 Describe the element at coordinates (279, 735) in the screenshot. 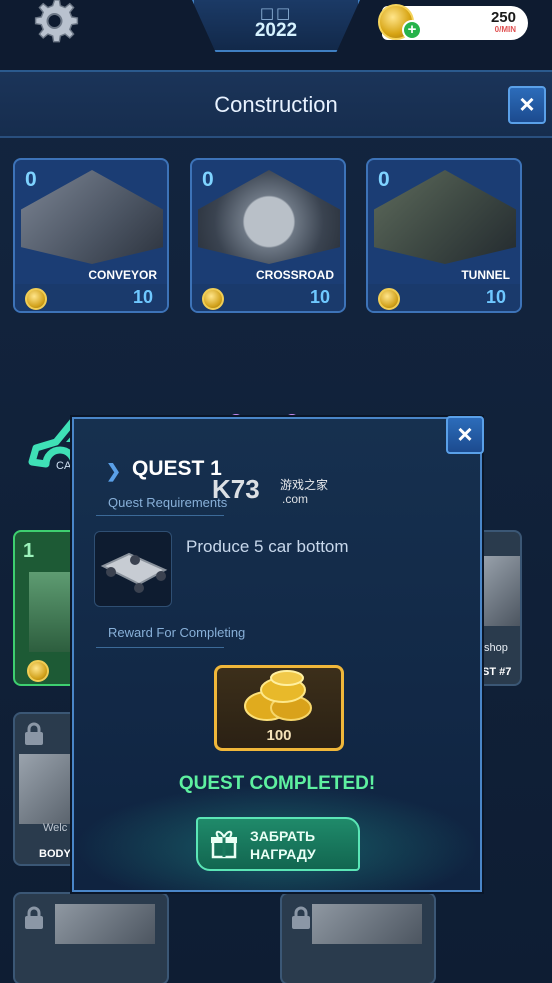

I see `reward-value: 100` at that location.